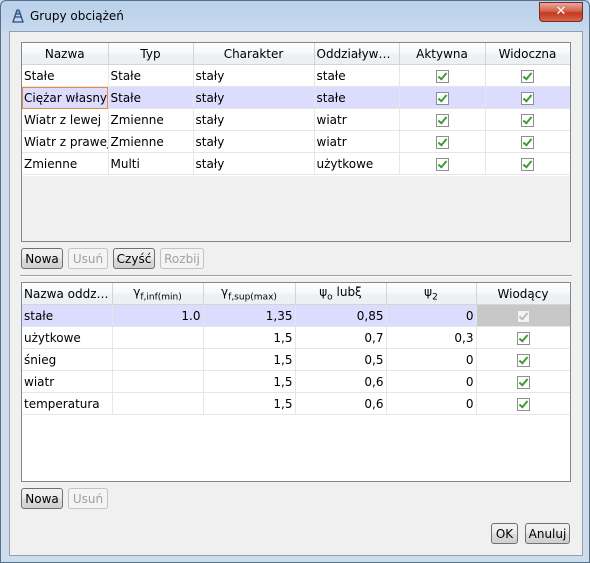  What do you see at coordinates (42, 258) in the screenshot?
I see `groups-new-button: Nowa` at bounding box center [42, 258].